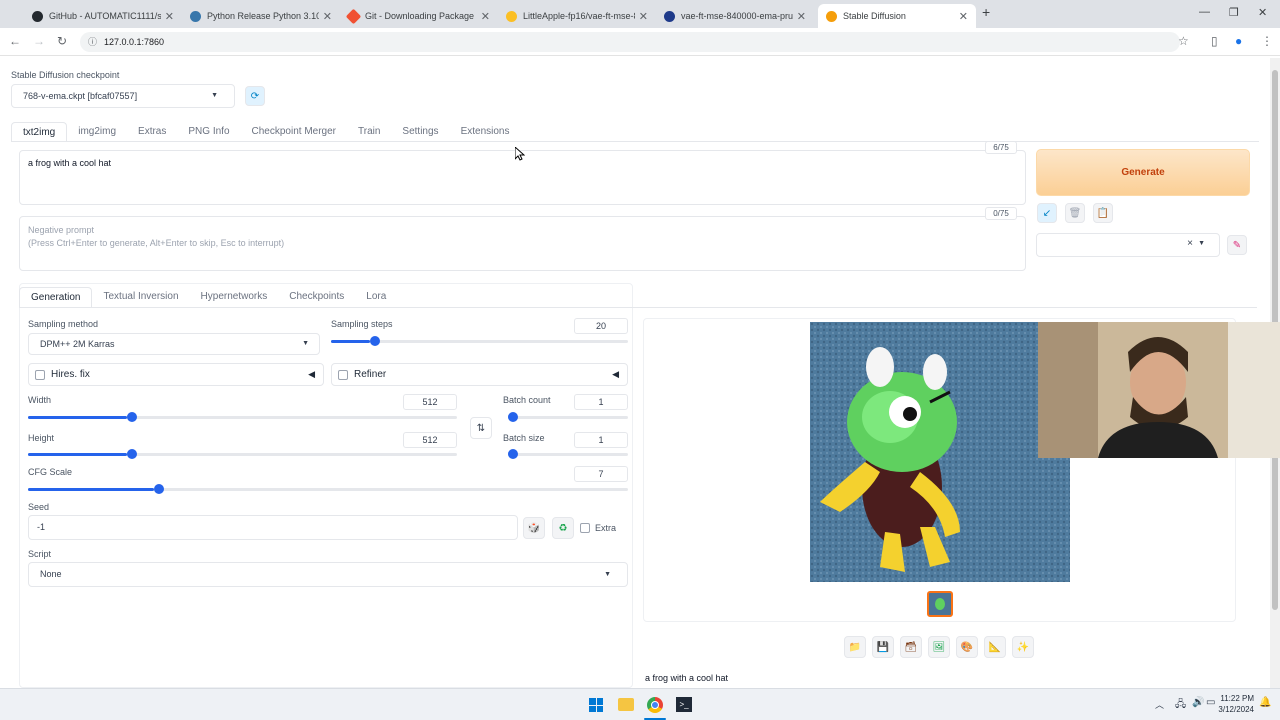 The height and width of the screenshot is (720, 1280). I want to click on refresh-checkpoints-button: ⟳, so click(255, 96).